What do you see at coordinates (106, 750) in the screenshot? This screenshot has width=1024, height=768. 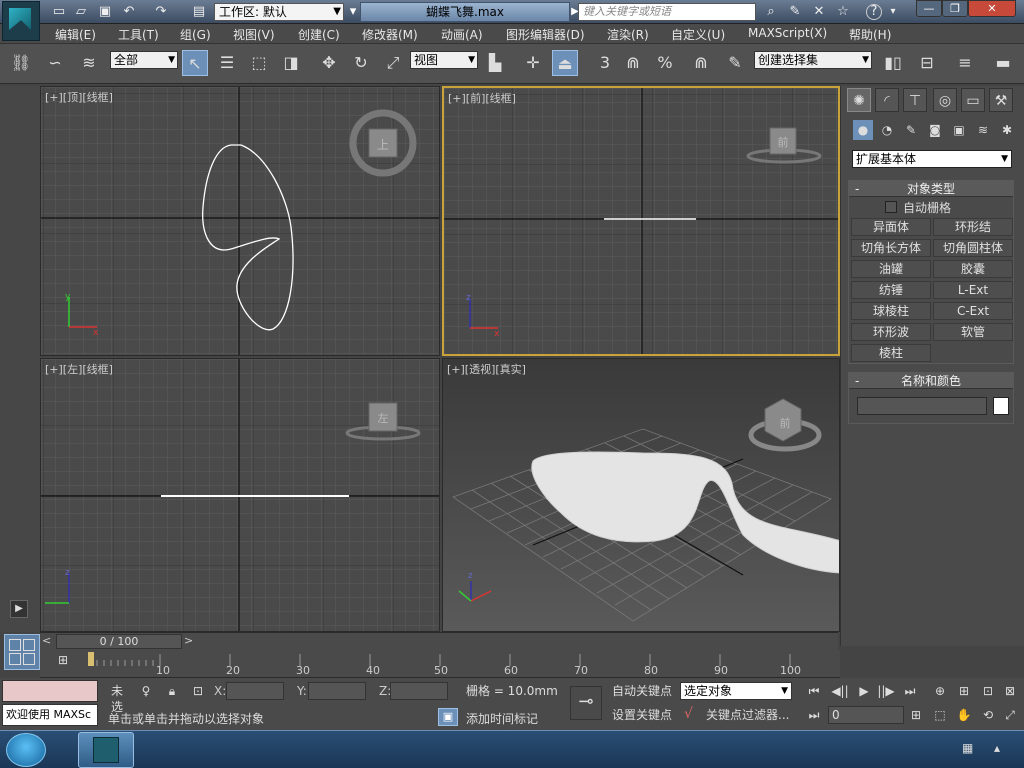 I see `taskbar-app-3dsmax` at bounding box center [106, 750].